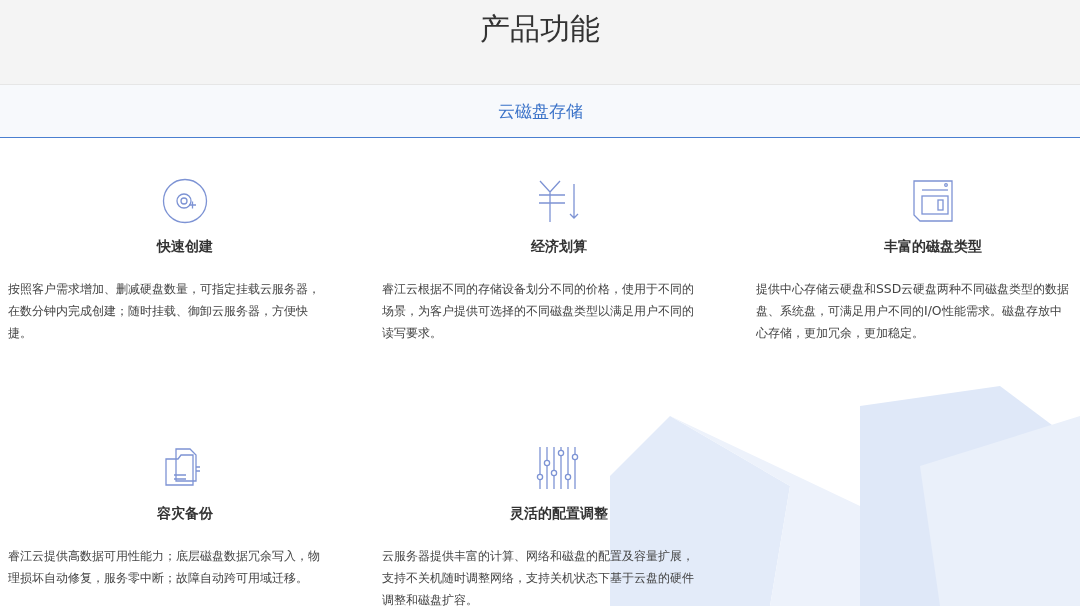  Describe the element at coordinates (185, 201) in the screenshot. I see `disc-plus-icon` at that location.